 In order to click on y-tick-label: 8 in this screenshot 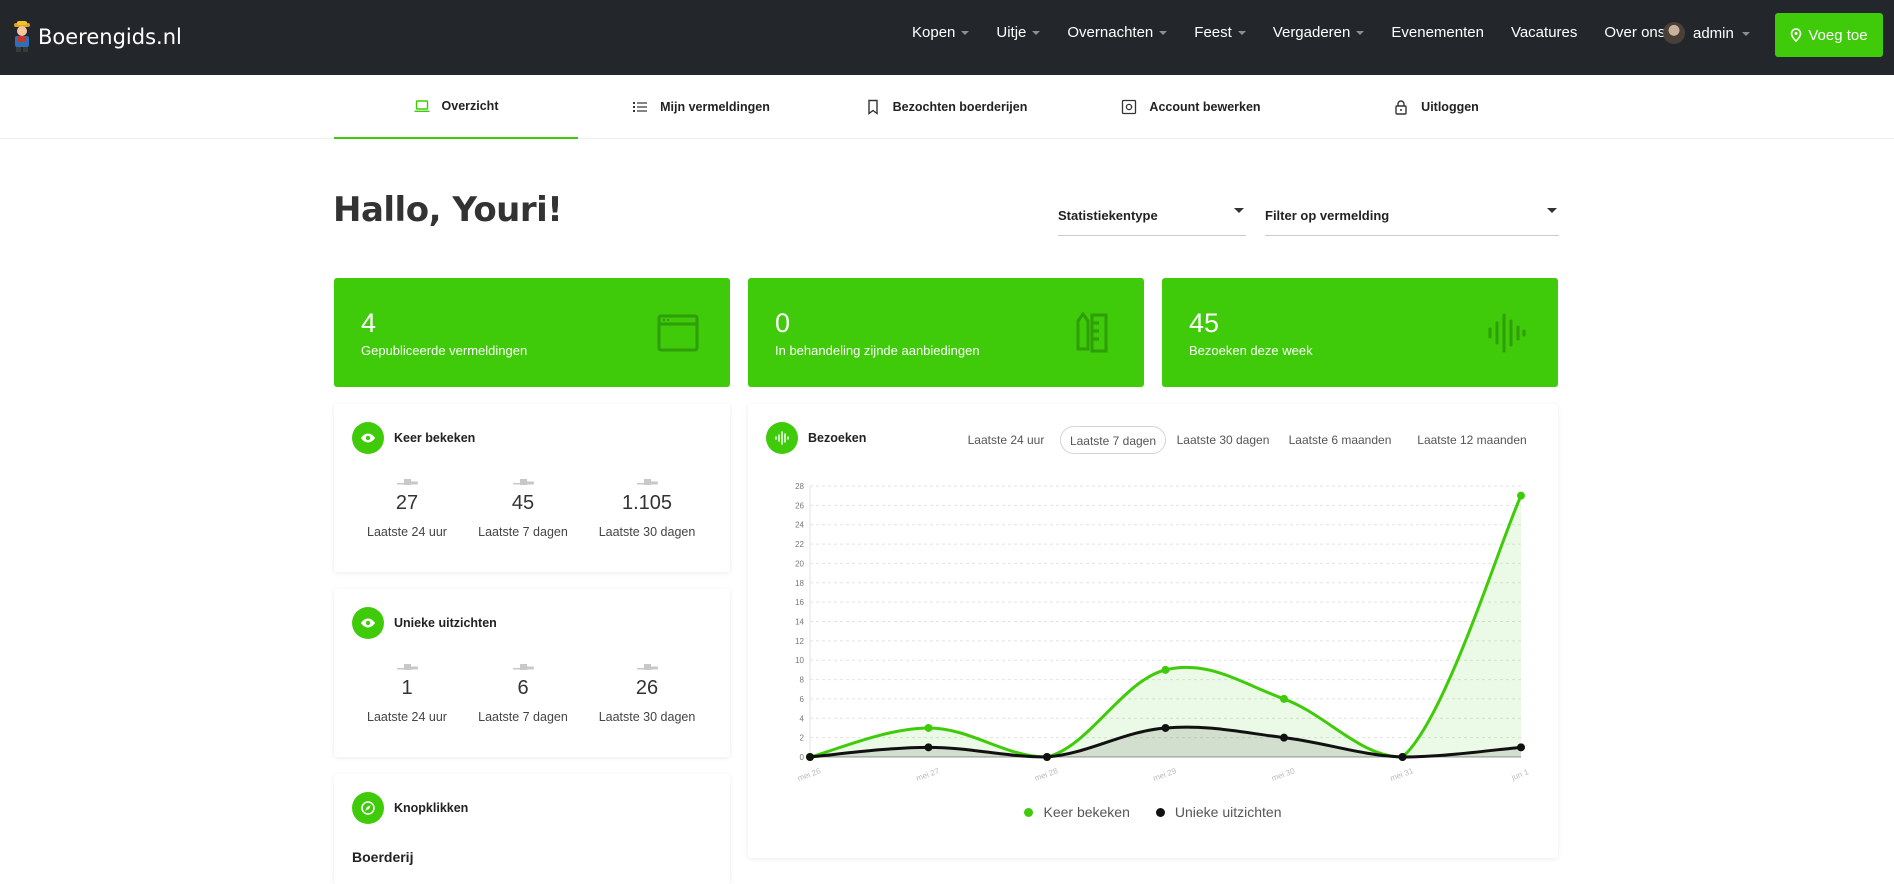, I will do `click(802, 680)`.